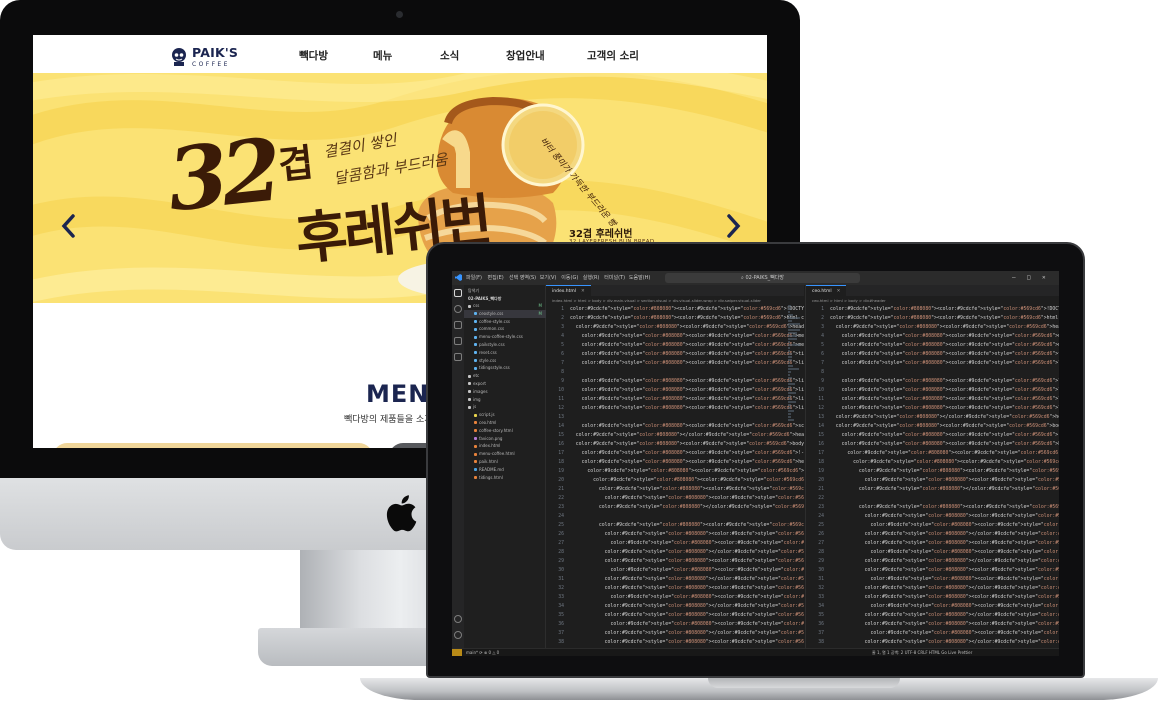  What do you see at coordinates (496, 277) in the screenshot?
I see `menu-item: 편집(E)` at bounding box center [496, 277].